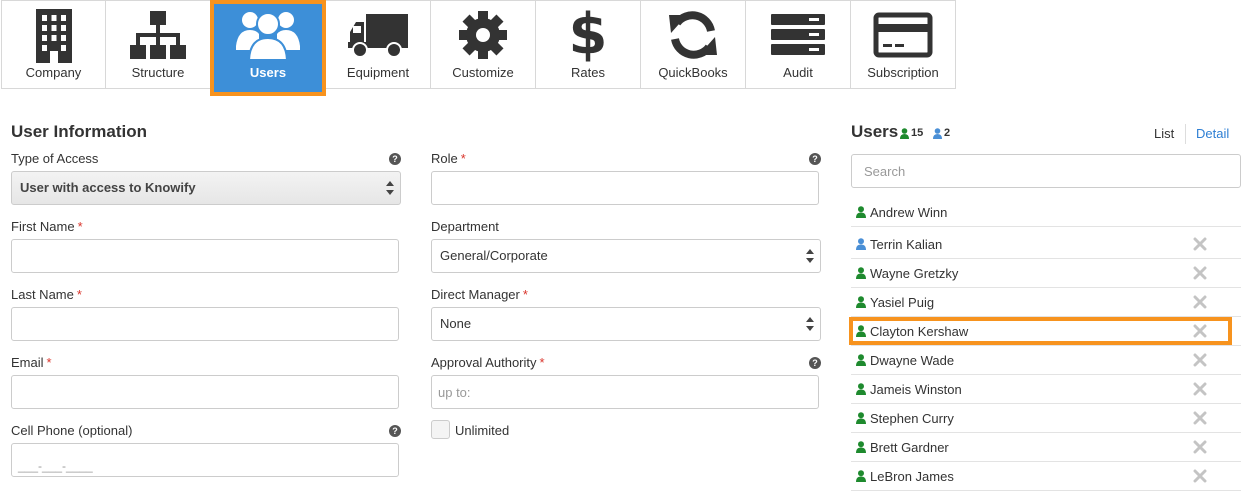 The height and width of the screenshot is (492, 1244). What do you see at coordinates (268, 34) in the screenshot?
I see `users-icon` at bounding box center [268, 34].